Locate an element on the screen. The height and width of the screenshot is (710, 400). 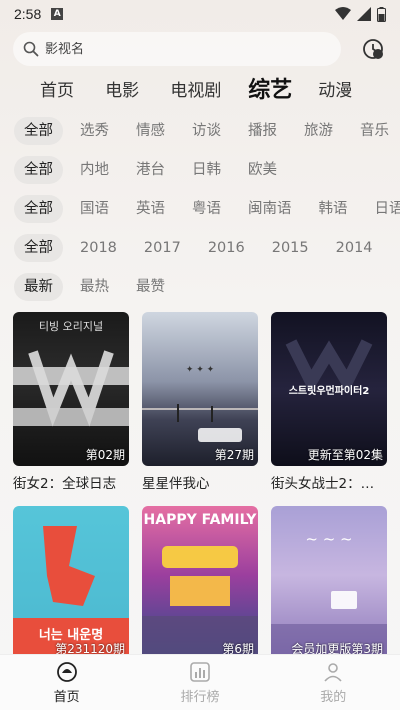
poster-image: ~ ~ ~ 会员加更版第3期 is located at coordinates (329, 583).